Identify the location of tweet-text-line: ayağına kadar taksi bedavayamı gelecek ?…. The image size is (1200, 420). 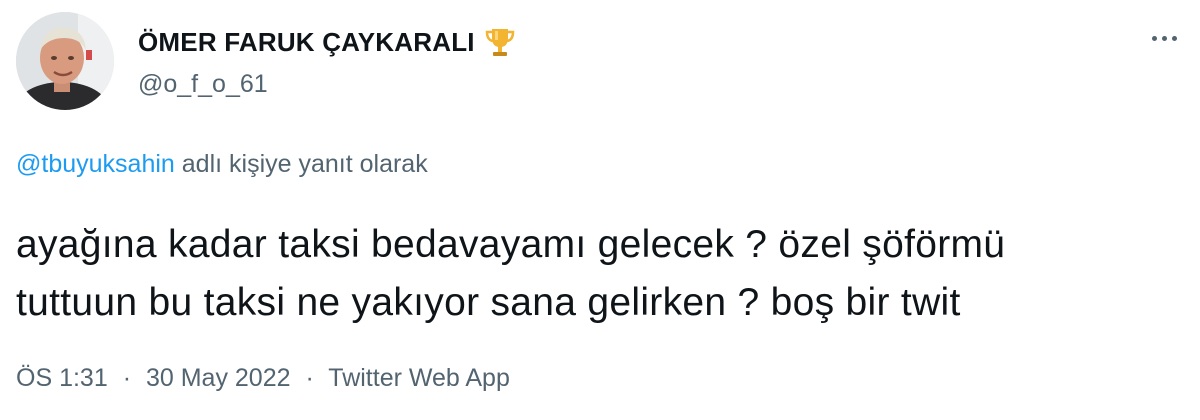
(511, 244).